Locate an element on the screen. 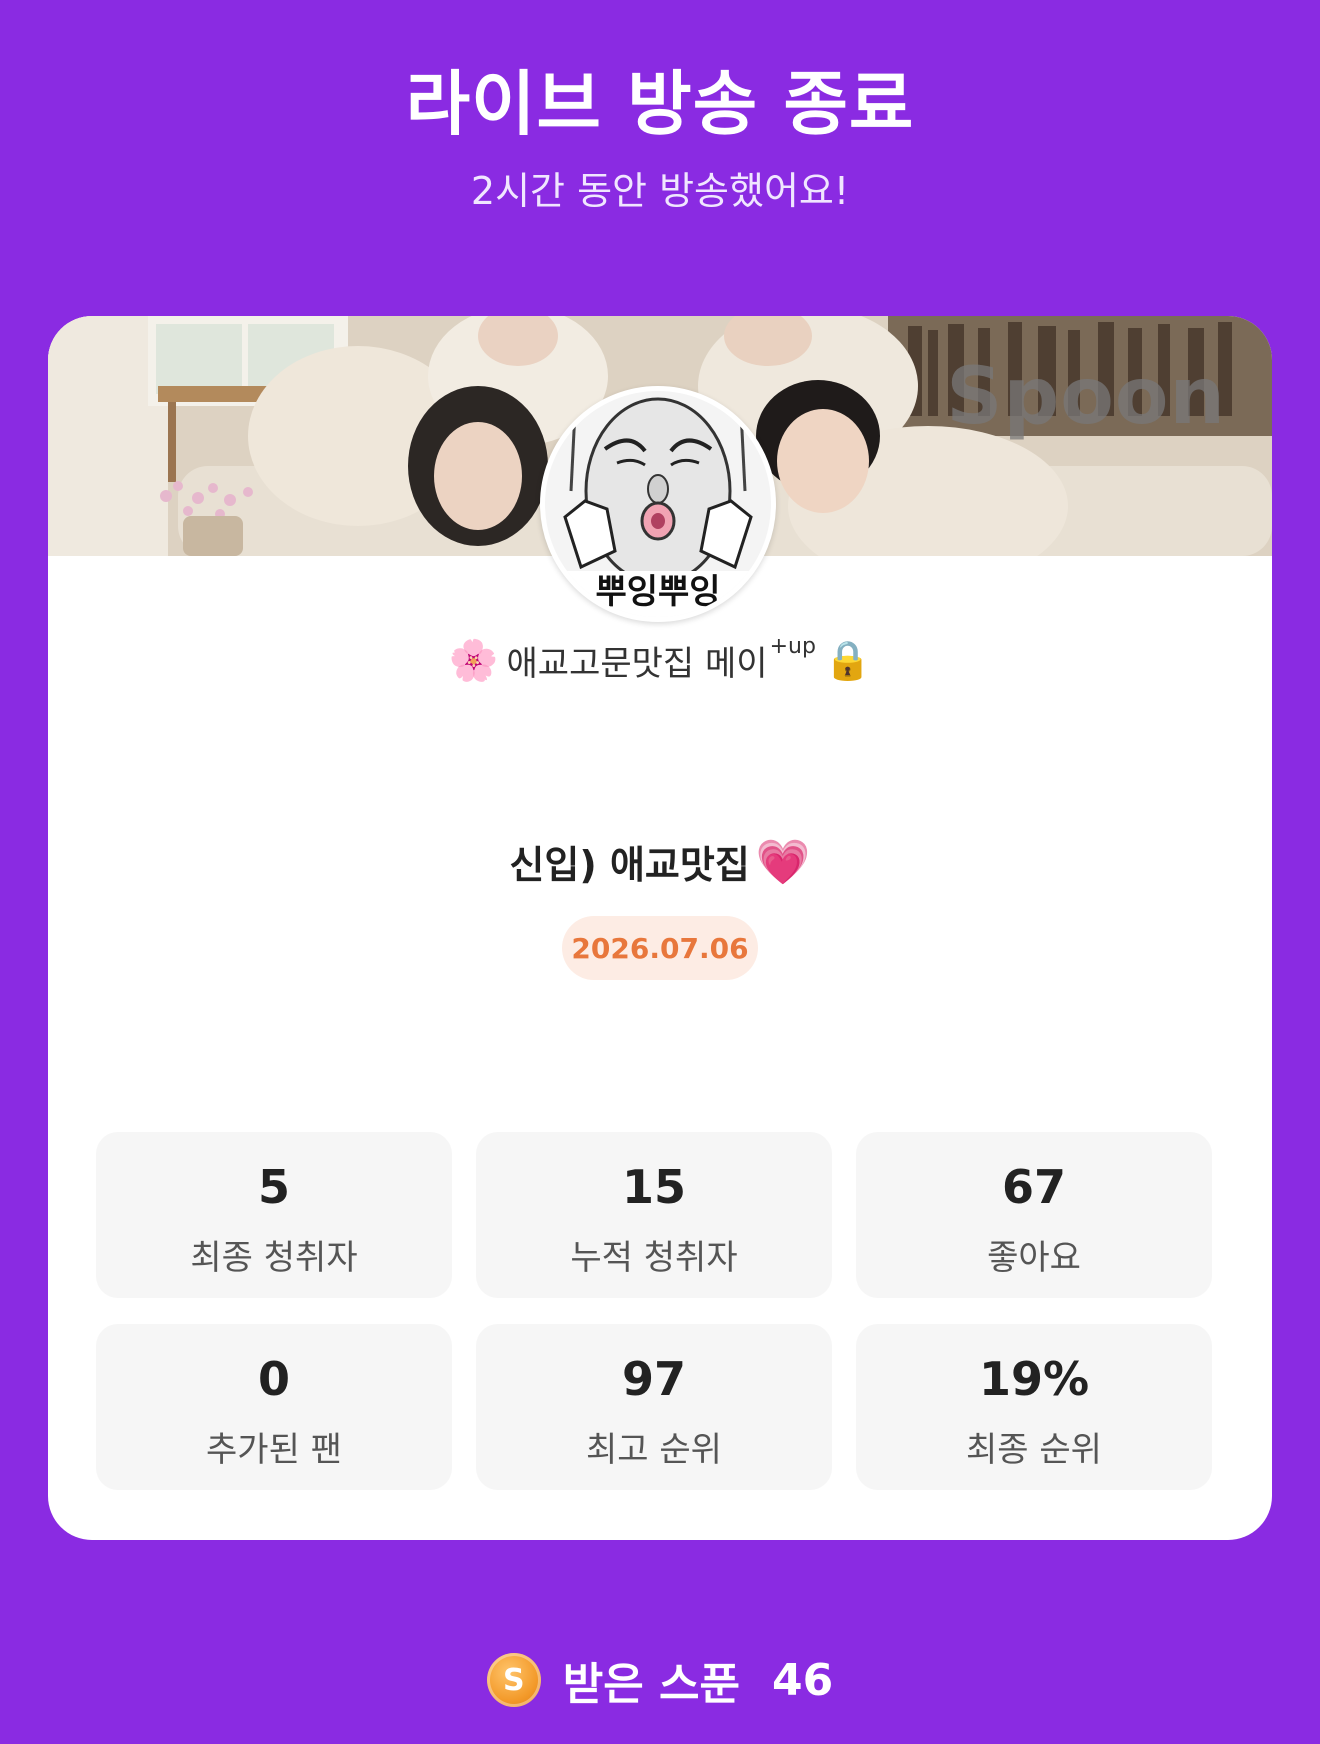 Image resolution: width=1320 pixels, height=1744 pixels. svg-text: 뿌잉뿌잉 is located at coordinates (657, 592).